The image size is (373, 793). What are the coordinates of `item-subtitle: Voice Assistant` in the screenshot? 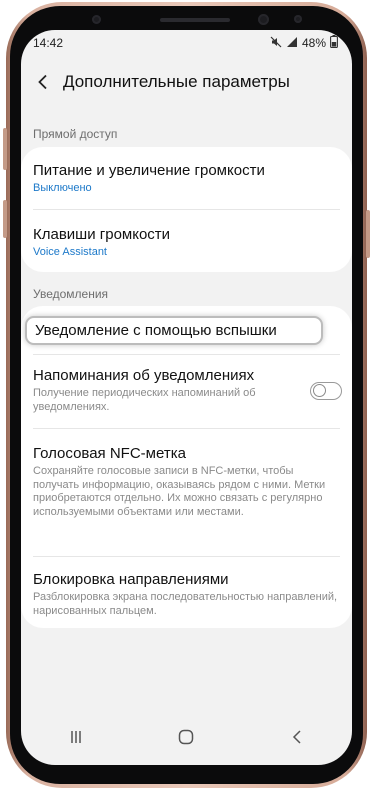 It's located at (70, 252).